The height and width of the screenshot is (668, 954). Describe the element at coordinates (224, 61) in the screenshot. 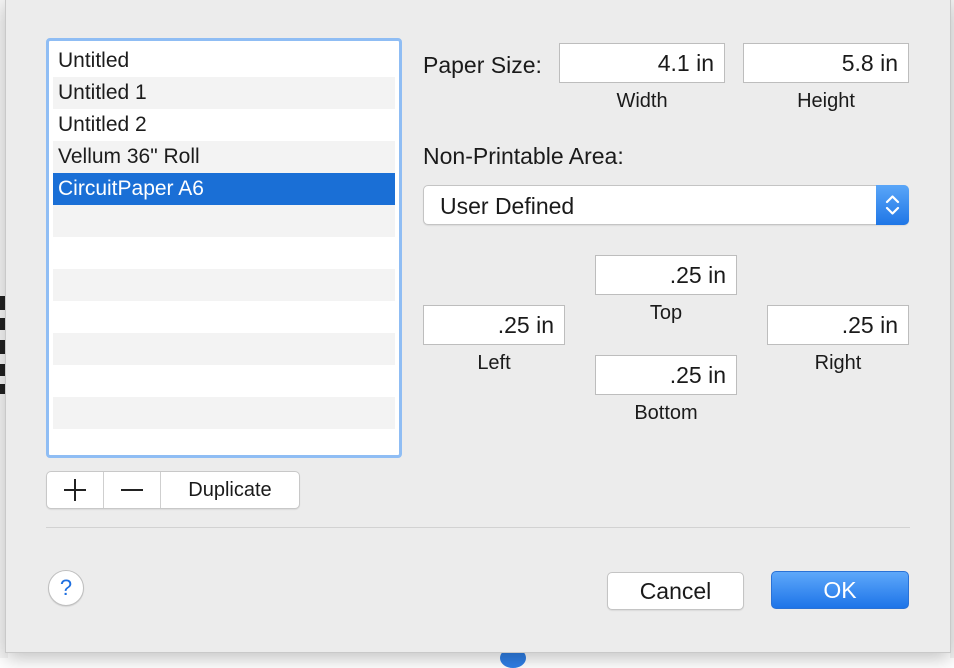

I see `paper-list-item: Untitled` at that location.